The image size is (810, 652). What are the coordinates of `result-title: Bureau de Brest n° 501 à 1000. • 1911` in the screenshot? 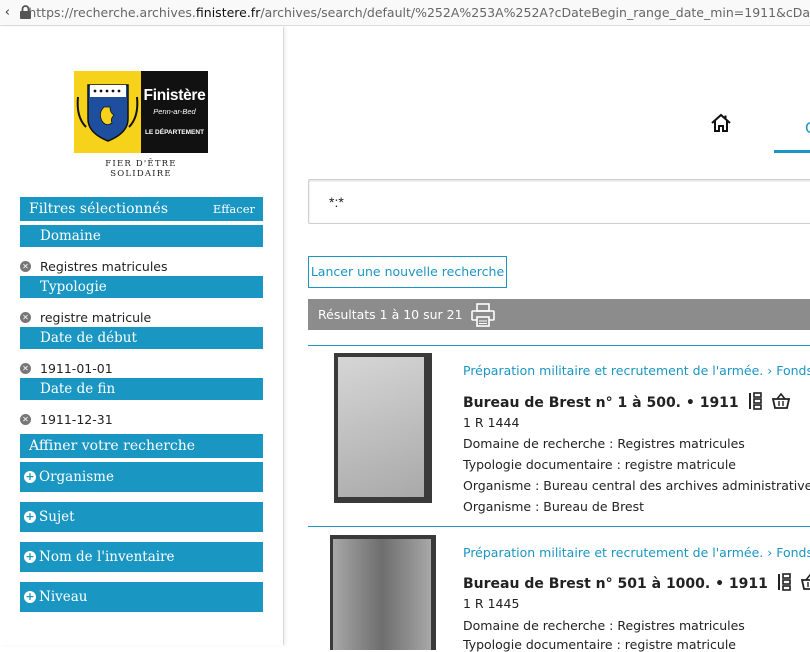 It's located at (636, 584).